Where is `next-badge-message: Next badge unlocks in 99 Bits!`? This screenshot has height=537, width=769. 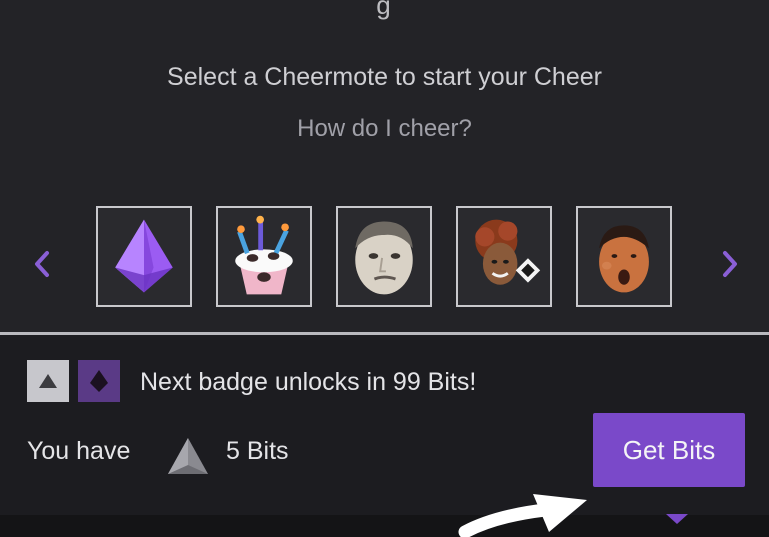
next-badge-message: Next badge unlocks in 99 Bits! is located at coordinates (308, 382).